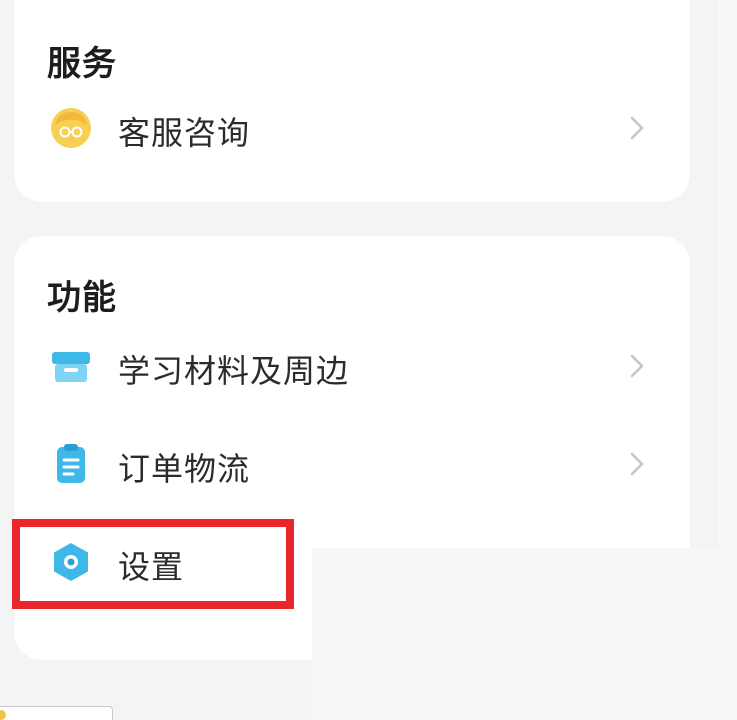  I want to click on package-box-icon, so click(71, 367).